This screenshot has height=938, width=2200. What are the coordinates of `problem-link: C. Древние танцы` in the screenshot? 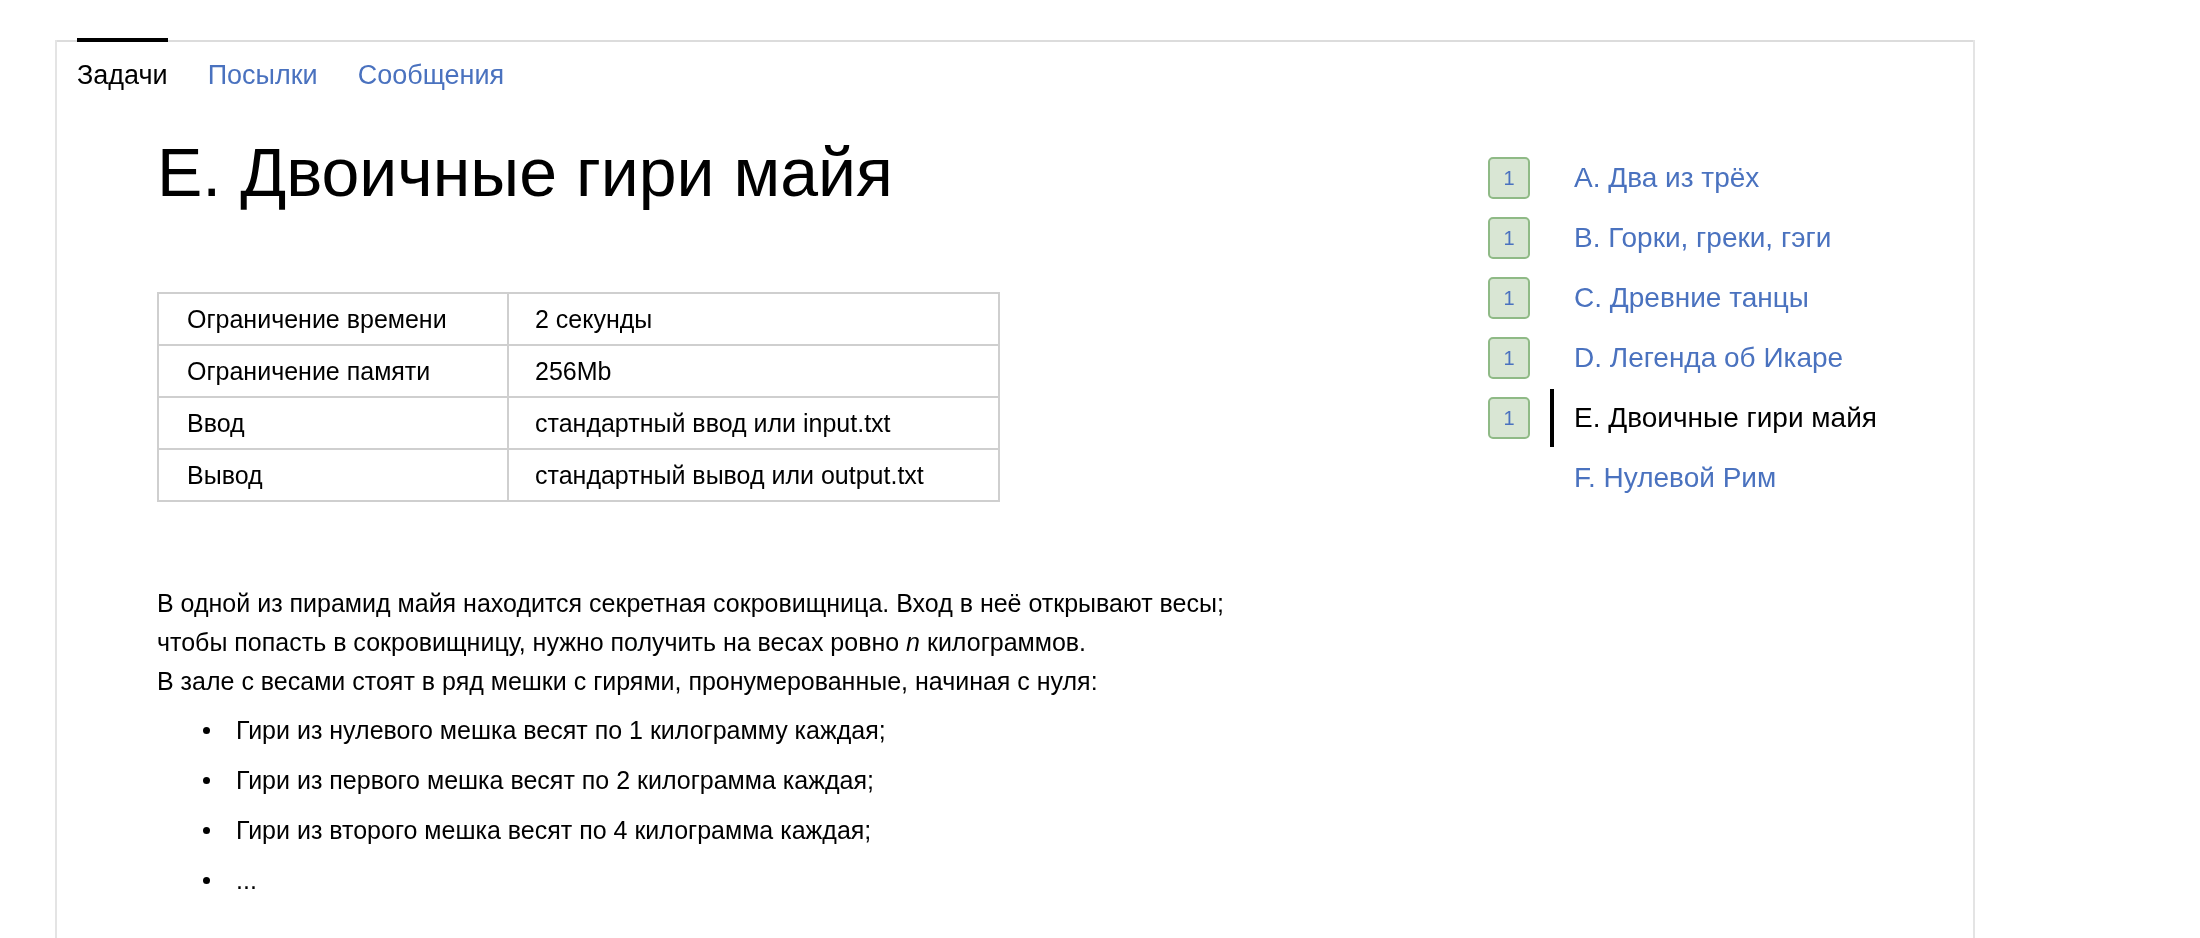 It's located at (1691, 298).